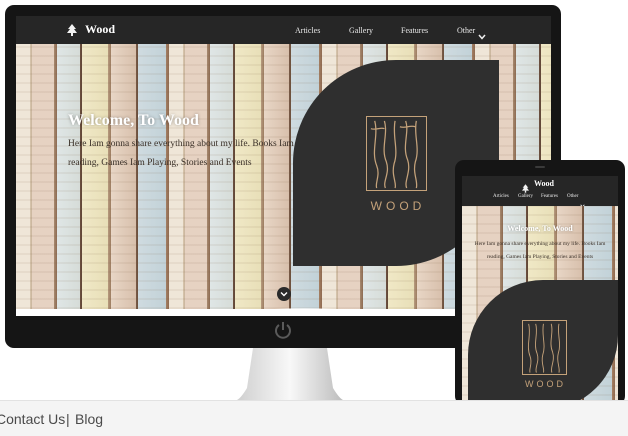 The width and height of the screenshot is (628, 436). I want to click on desktop-navbar: Wood Articles Gallery Features Other, so click(283, 30).